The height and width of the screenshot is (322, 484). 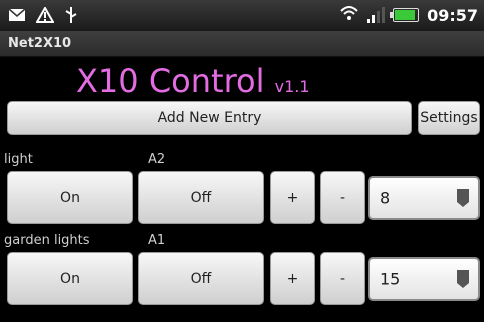 I want to click on entry-level-spinner: 8, so click(x=424, y=198).